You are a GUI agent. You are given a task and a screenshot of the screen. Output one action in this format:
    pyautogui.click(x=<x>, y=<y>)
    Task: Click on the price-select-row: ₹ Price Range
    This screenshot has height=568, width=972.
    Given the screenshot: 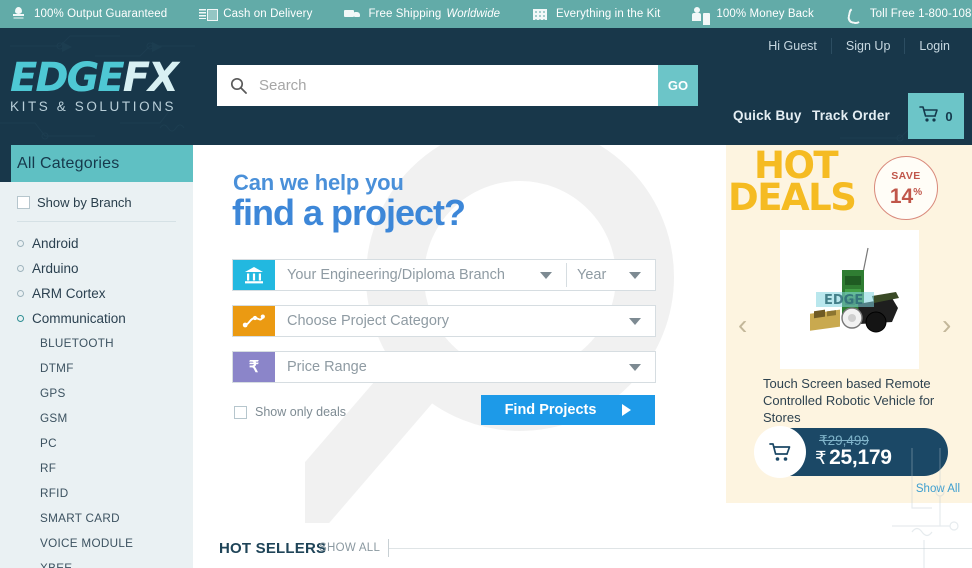 What is the action you would take?
    pyautogui.click(x=444, y=367)
    